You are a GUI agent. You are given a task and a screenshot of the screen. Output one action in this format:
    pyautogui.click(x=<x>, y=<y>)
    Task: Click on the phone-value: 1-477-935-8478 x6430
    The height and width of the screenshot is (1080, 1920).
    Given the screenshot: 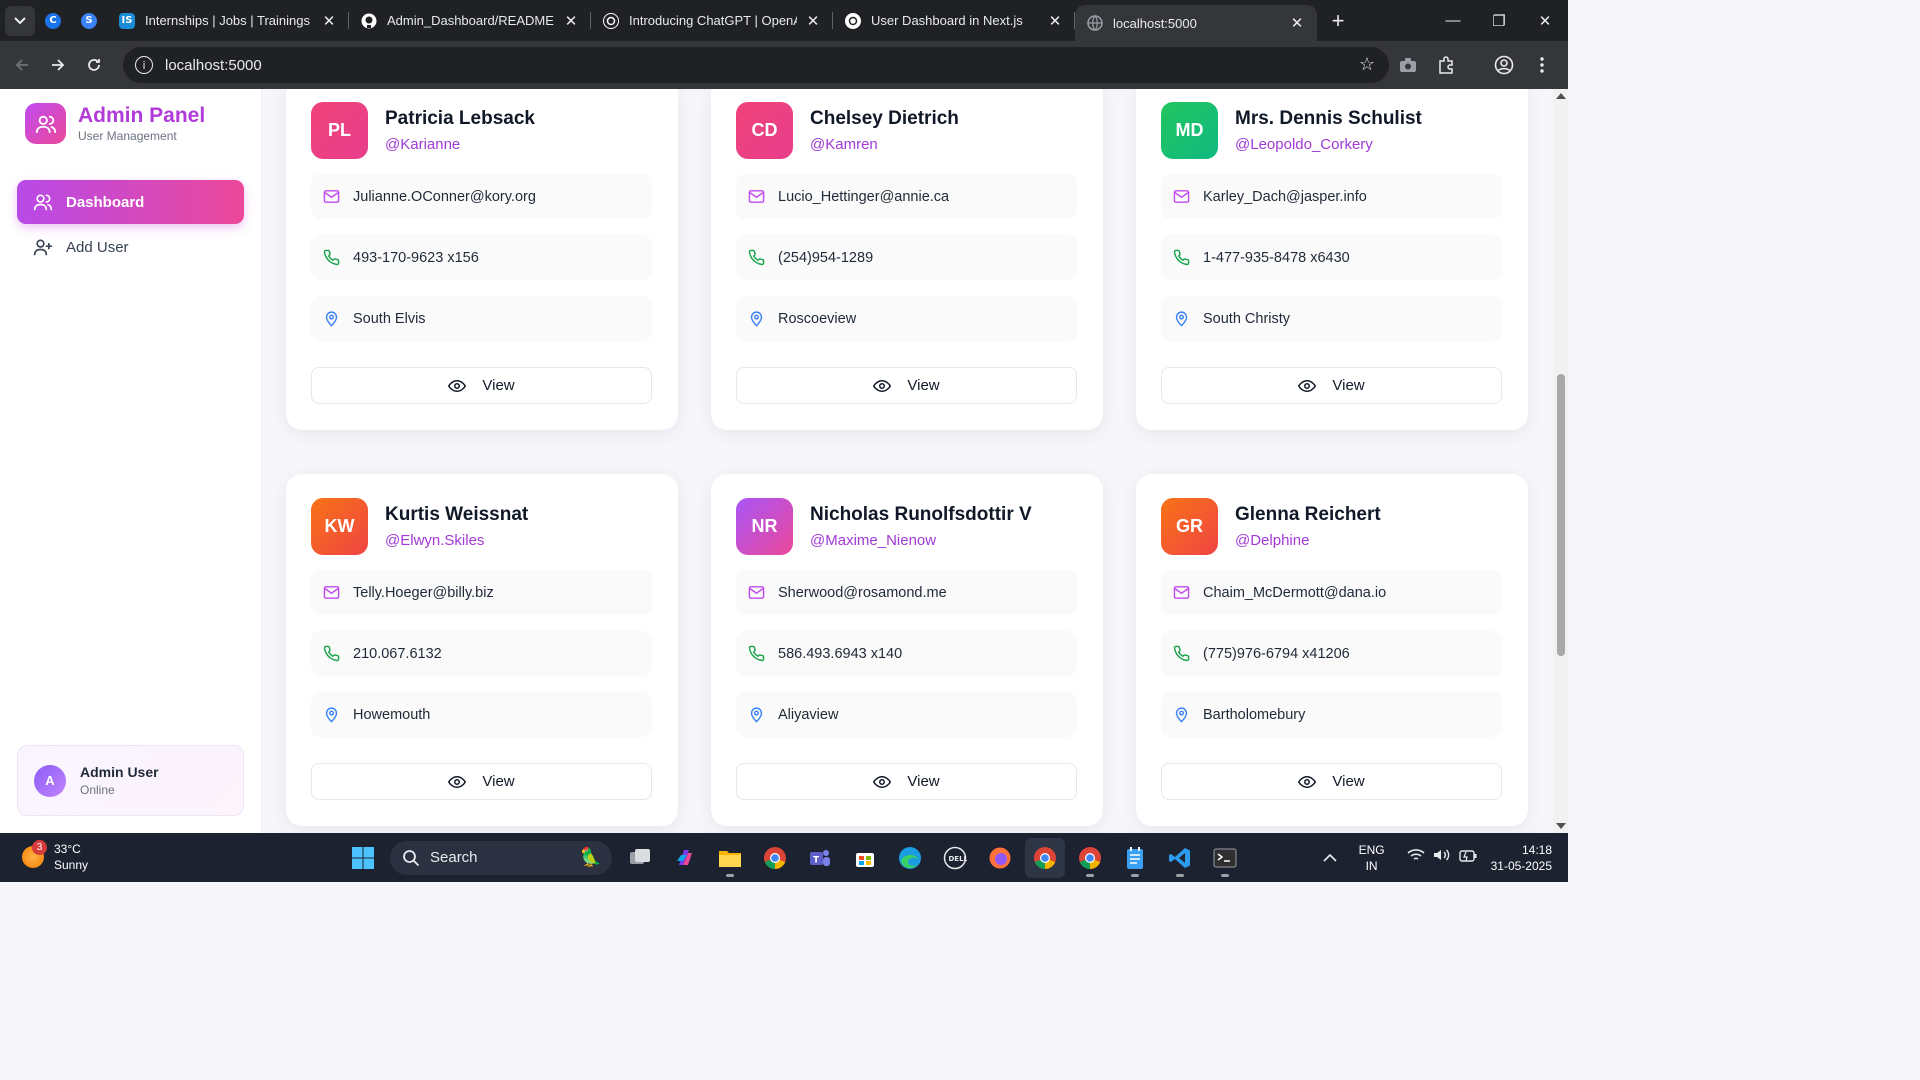 What is the action you would take?
    pyautogui.click(x=1276, y=257)
    